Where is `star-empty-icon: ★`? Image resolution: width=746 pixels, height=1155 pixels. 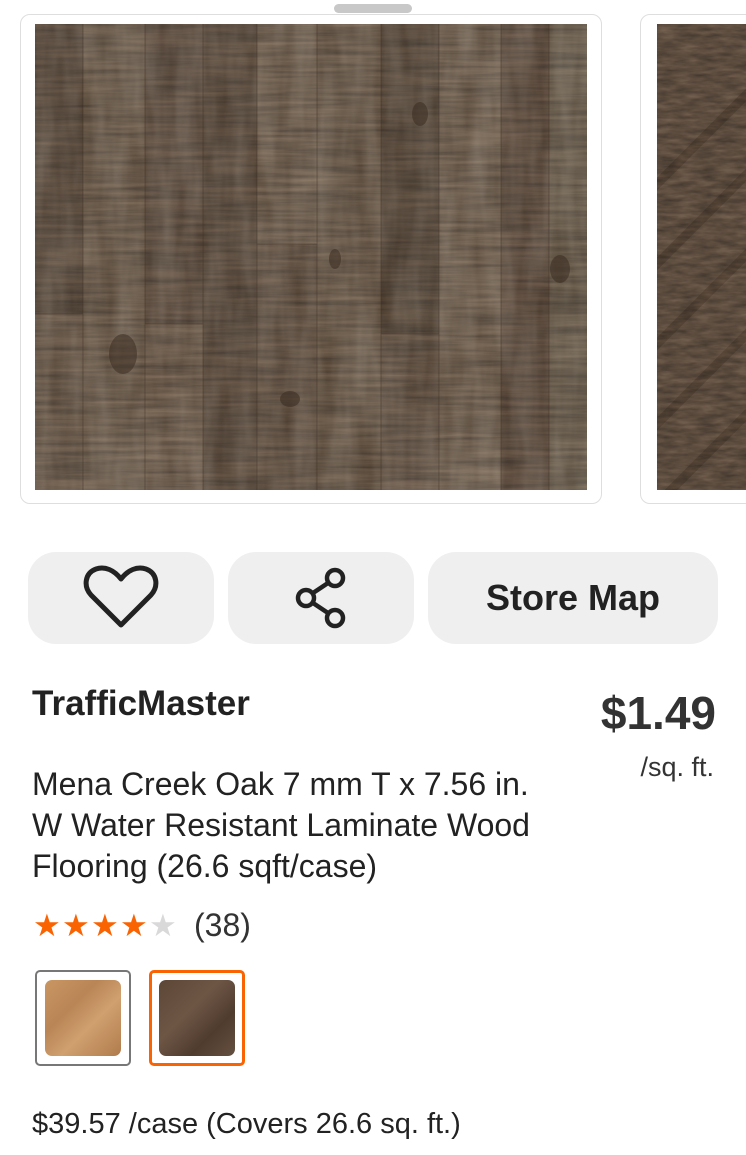
star-empty-icon: ★ is located at coordinates (163, 925).